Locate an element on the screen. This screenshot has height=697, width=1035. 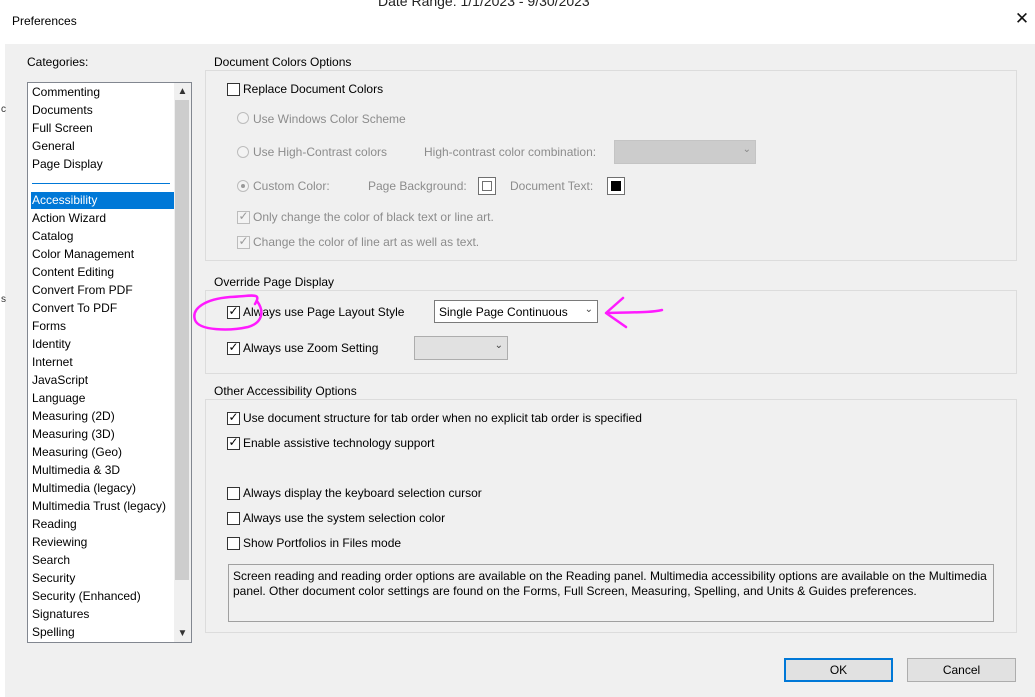
custom-color-label: Custom Color: is located at coordinates (291, 186).